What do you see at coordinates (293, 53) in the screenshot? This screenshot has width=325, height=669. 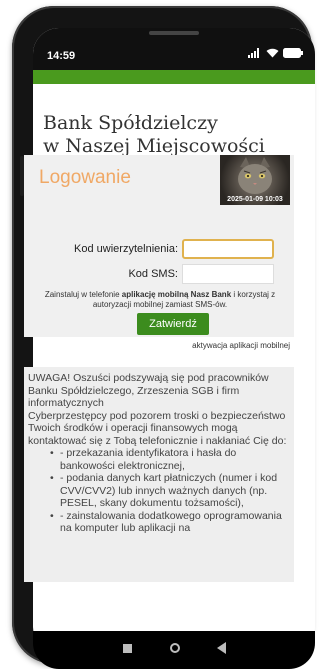 I see `battery-icon` at bounding box center [293, 53].